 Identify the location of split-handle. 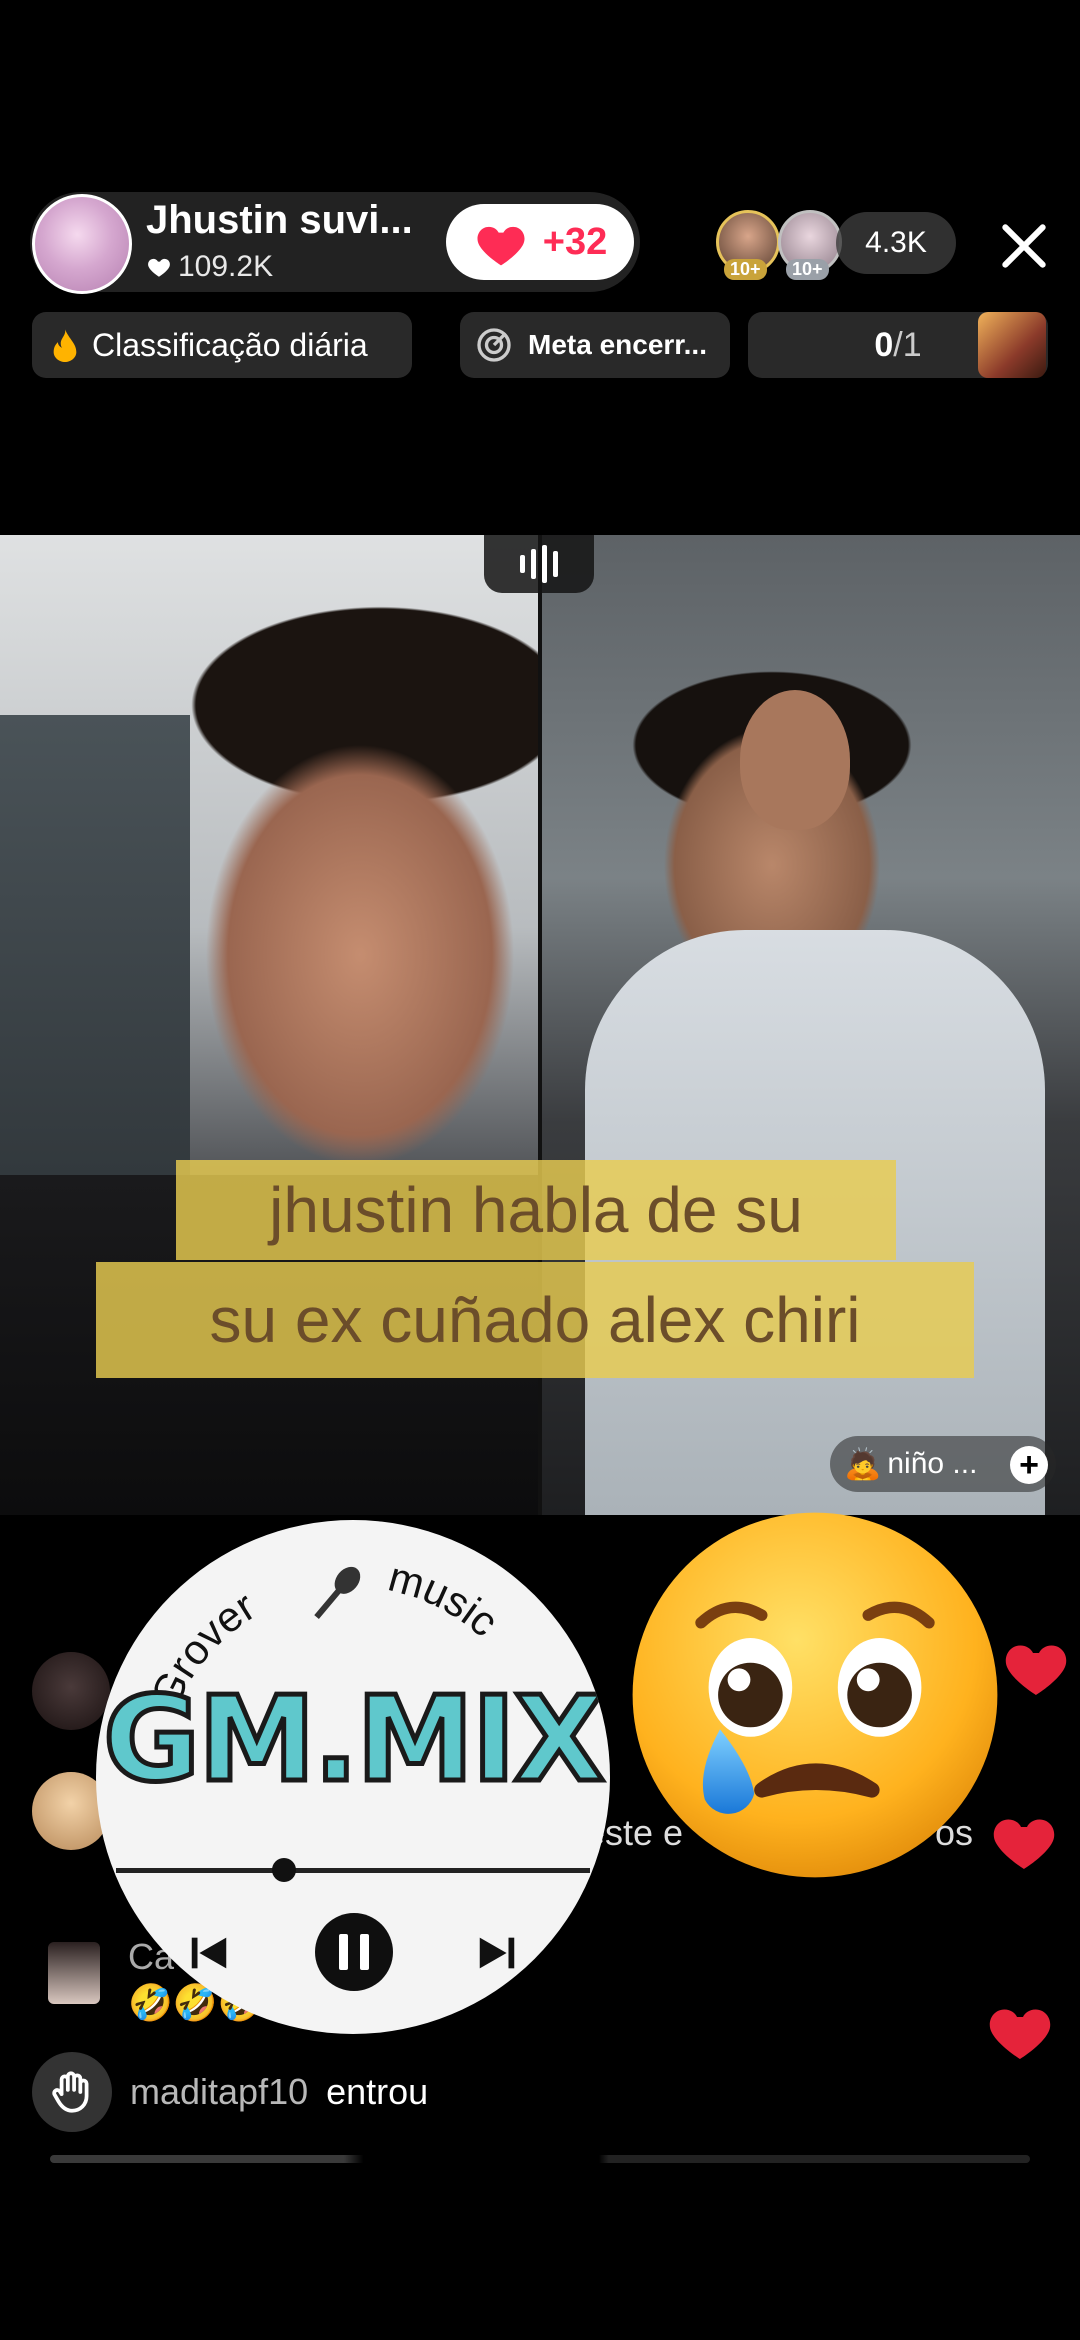
(539, 564).